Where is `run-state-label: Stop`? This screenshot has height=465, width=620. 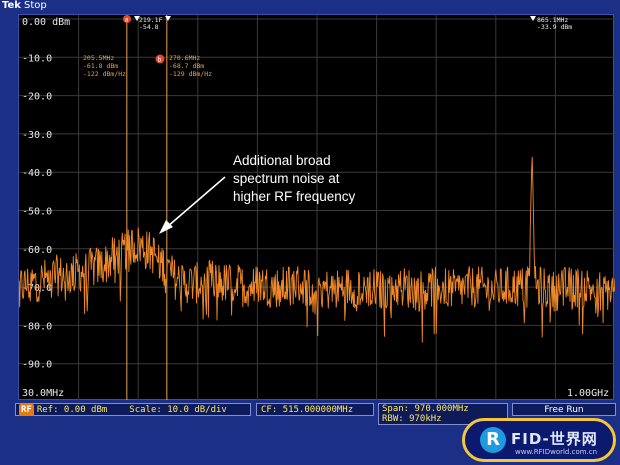 run-state-label: Stop is located at coordinates (35, 5).